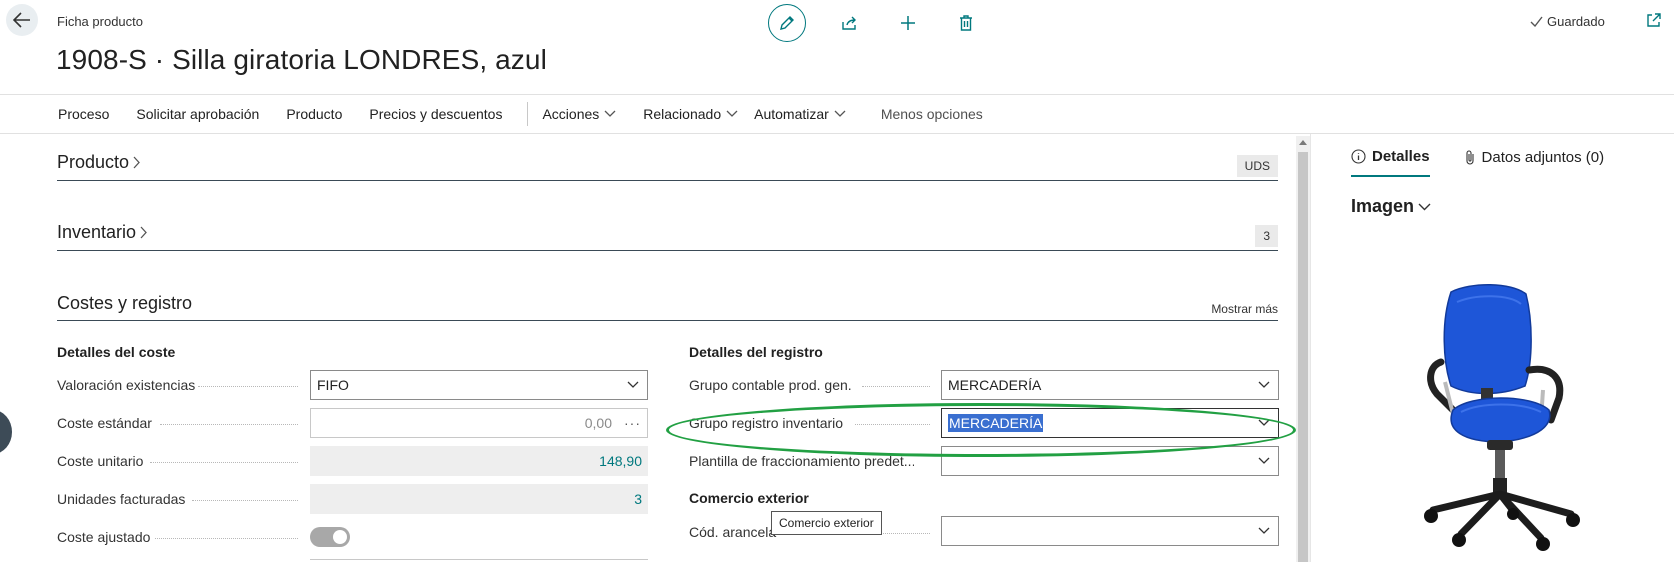 Image resolution: width=1674 pixels, height=562 pixels. Describe the element at coordinates (479, 559) in the screenshot. I see `field-divider` at that location.